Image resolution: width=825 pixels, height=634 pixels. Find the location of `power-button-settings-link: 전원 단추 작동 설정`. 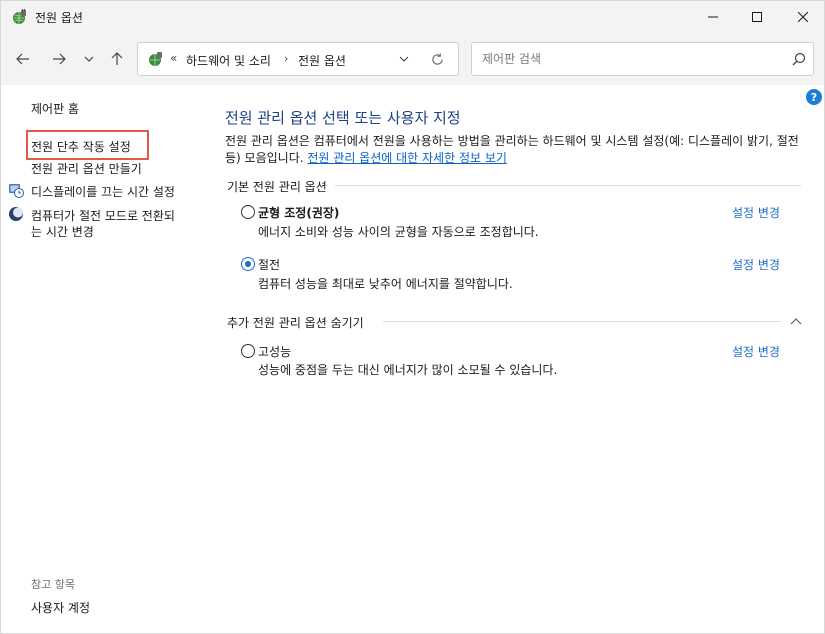

power-button-settings-link: 전원 단추 작동 설정 is located at coordinates (81, 146).